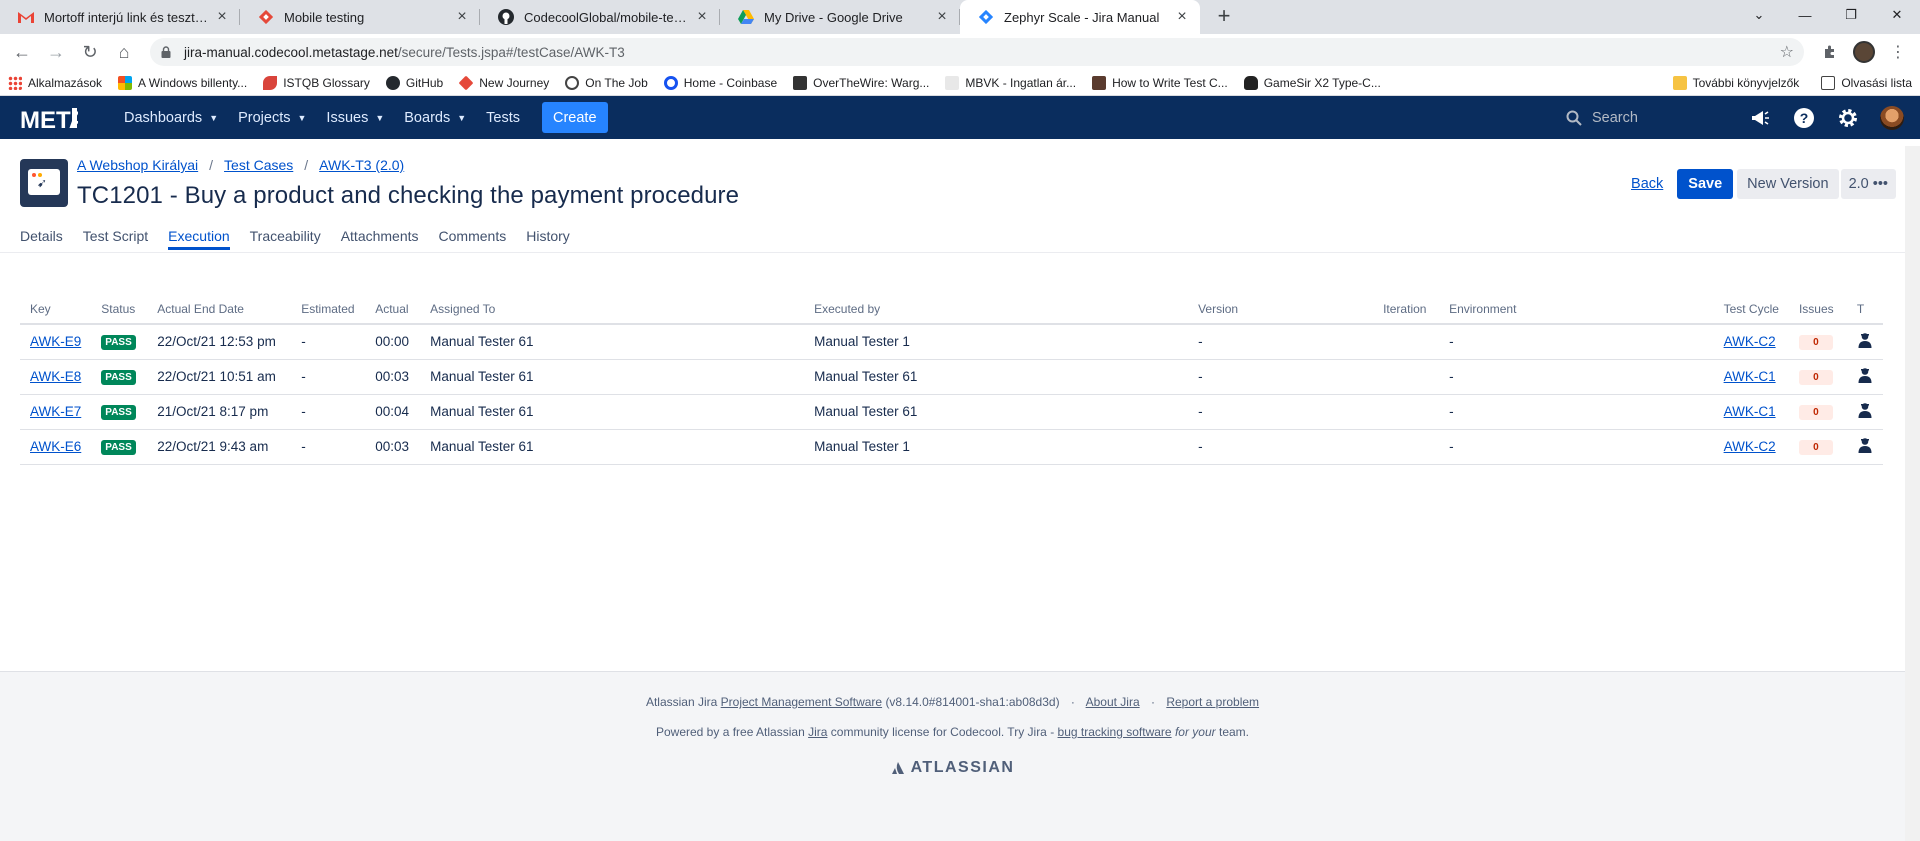 Image resolution: width=1920 pixels, height=841 pixels. Describe the element at coordinates (1113, 702) in the screenshot. I see `about-jira-link: About Jira` at that location.